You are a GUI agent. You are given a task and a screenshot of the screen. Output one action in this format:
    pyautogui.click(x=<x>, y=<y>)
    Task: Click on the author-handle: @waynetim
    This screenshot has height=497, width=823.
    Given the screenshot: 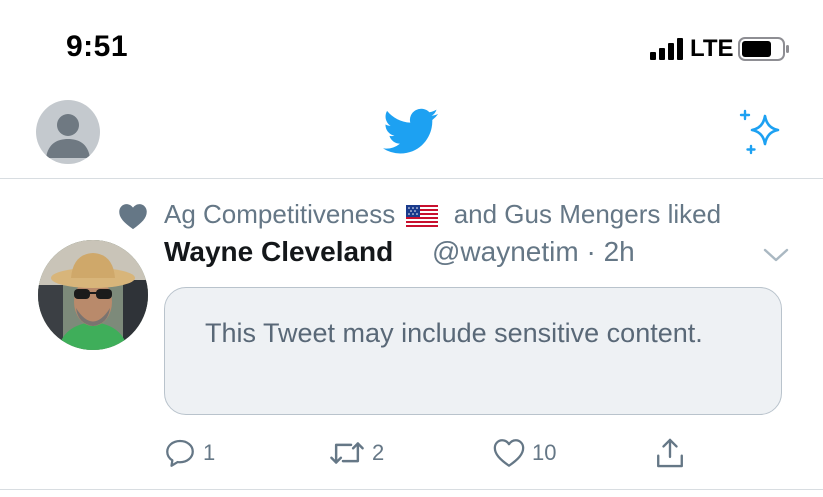 What is the action you would take?
    pyautogui.click(x=505, y=251)
    